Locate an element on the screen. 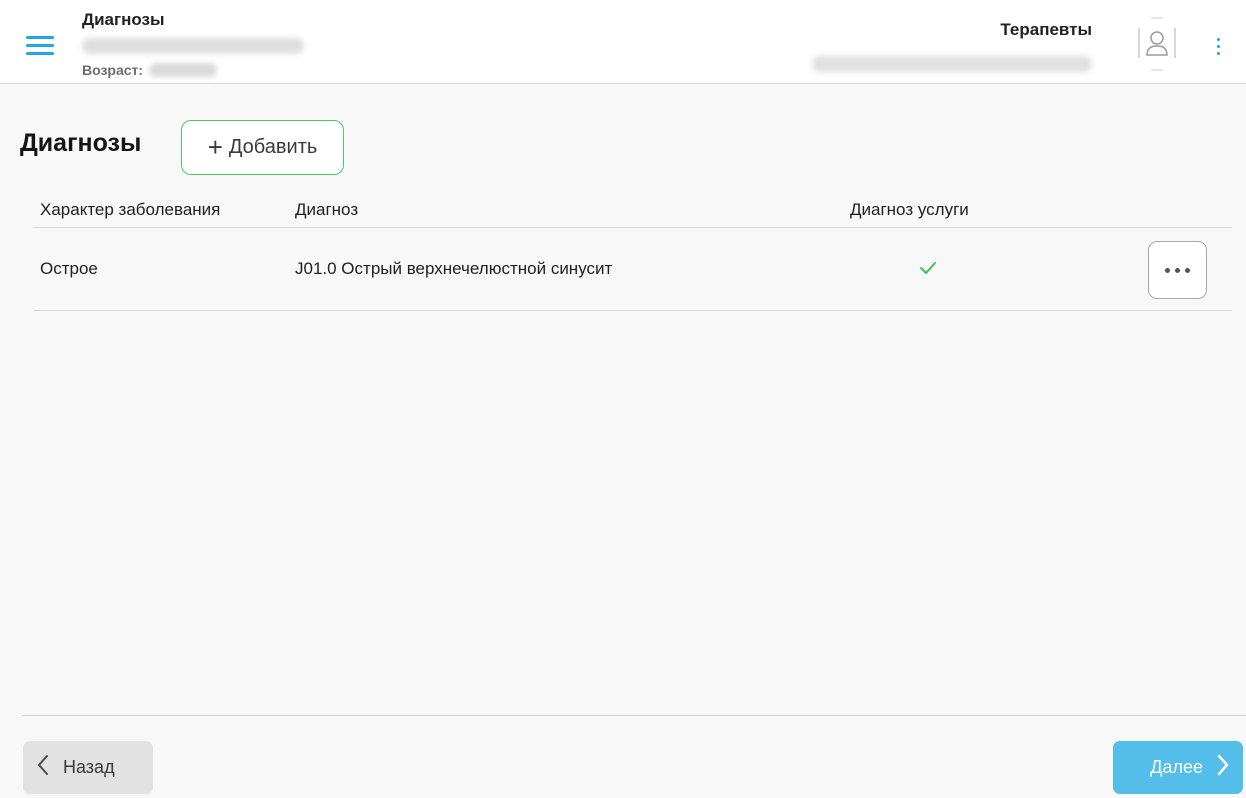 Image resolution: width=1246 pixels, height=798 pixels. user-avatar-icon is located at coordinates (1157, 44).